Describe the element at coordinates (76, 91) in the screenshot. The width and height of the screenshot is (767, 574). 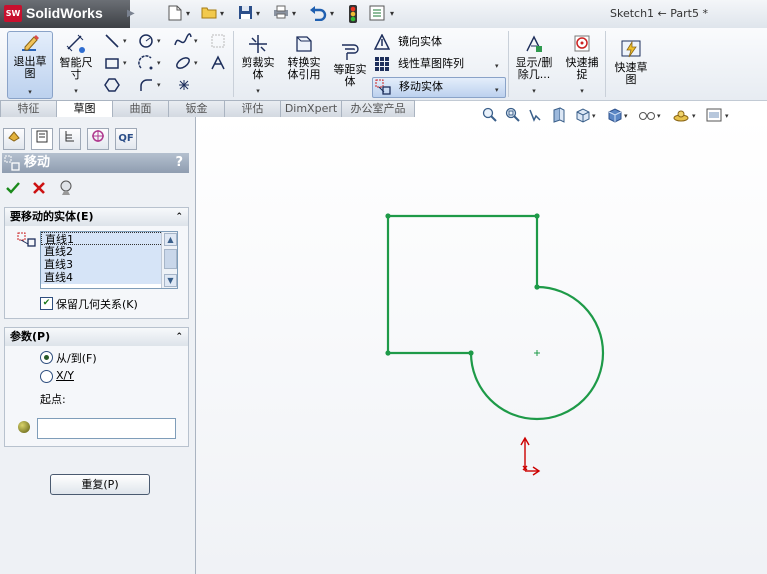
I see `smart-dimension-dropdown-icon: ▾` at that location.